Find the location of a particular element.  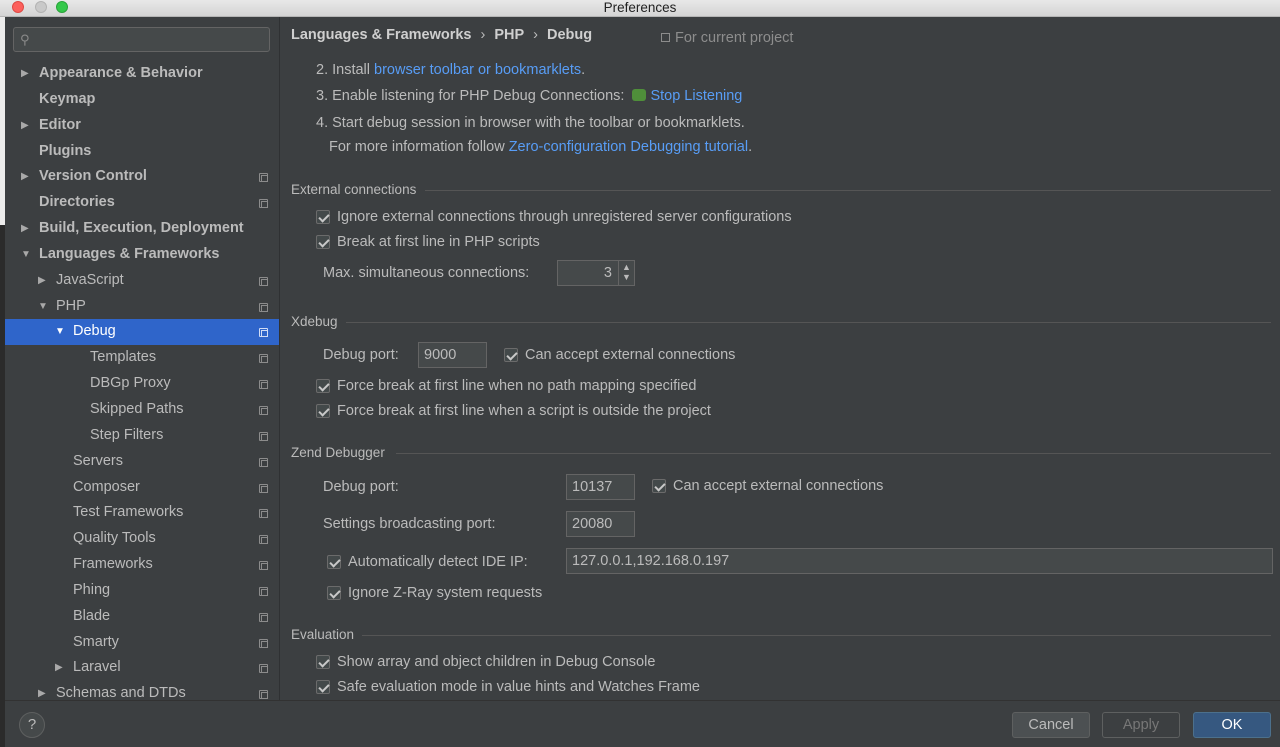

sidebar-item-label: Step Filters is located at coordinates (127, 434).